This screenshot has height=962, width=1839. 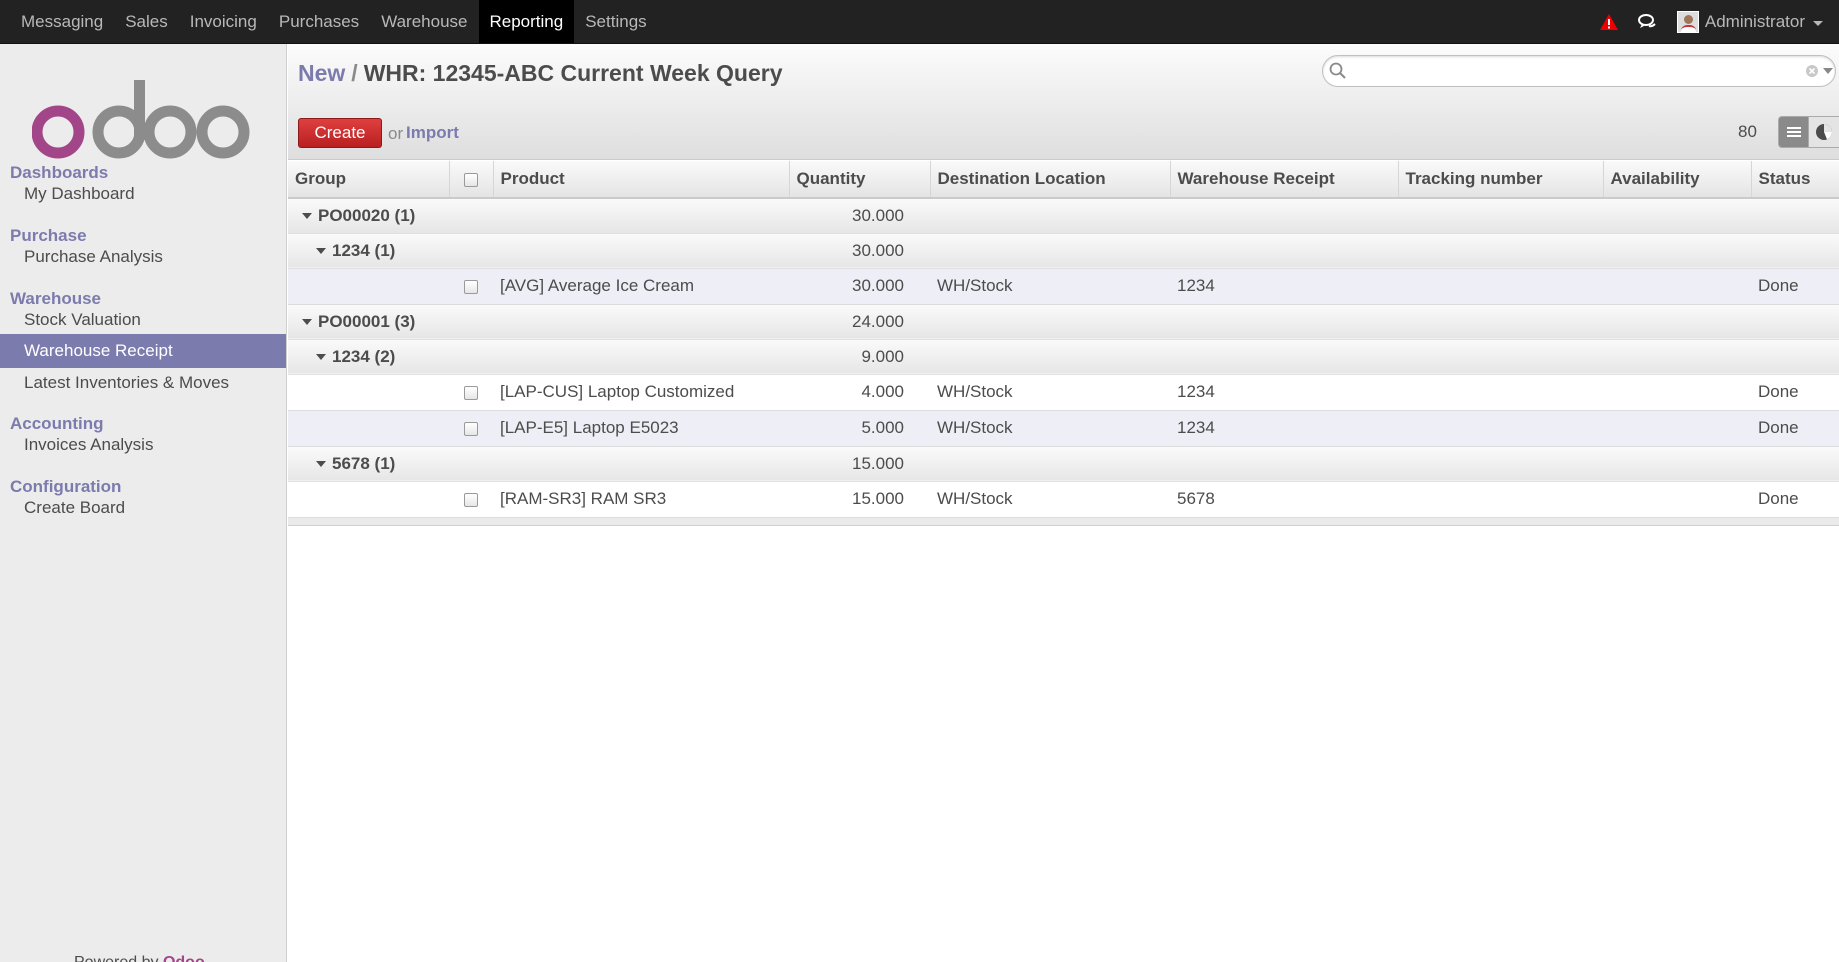 I want to click on import-link: Import, so click(x=432, y=133).